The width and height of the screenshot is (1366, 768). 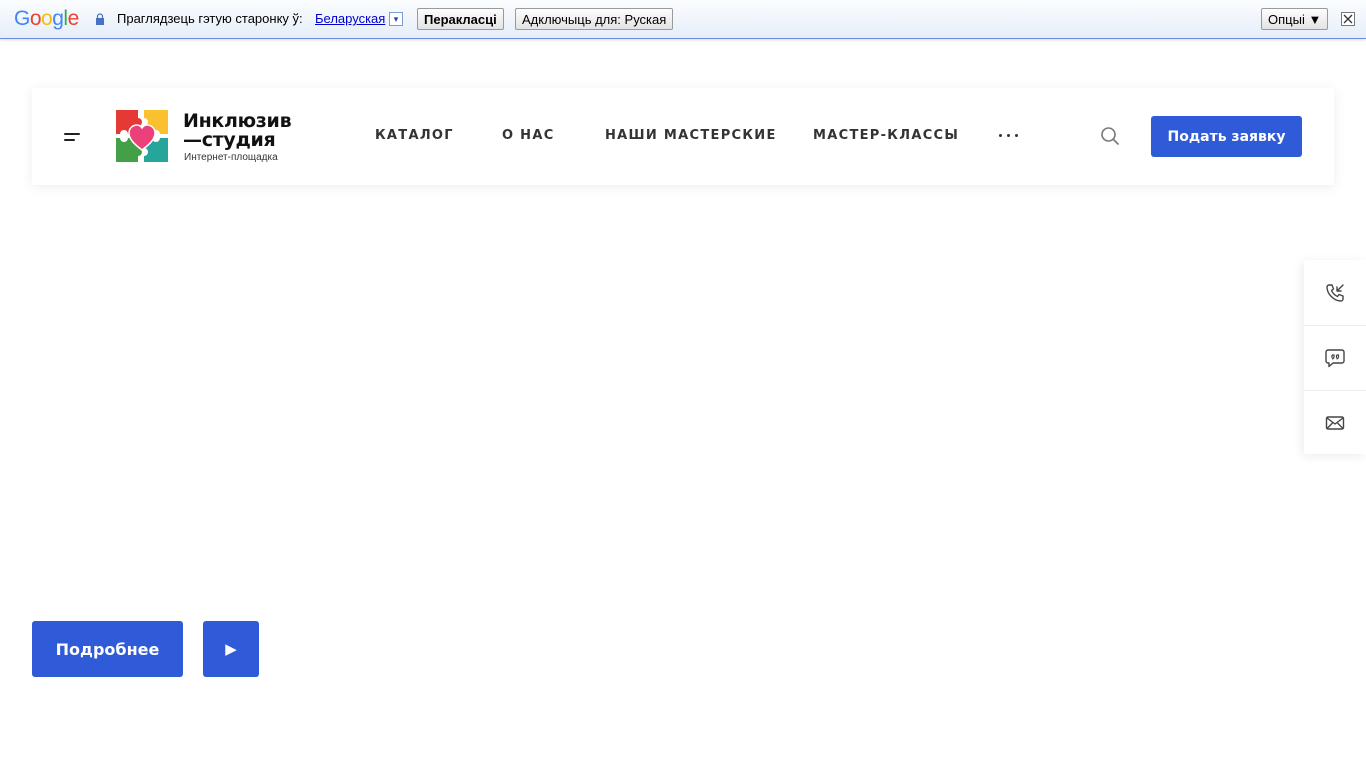 I want to click on callback-button, so click(x=1335, y=292).